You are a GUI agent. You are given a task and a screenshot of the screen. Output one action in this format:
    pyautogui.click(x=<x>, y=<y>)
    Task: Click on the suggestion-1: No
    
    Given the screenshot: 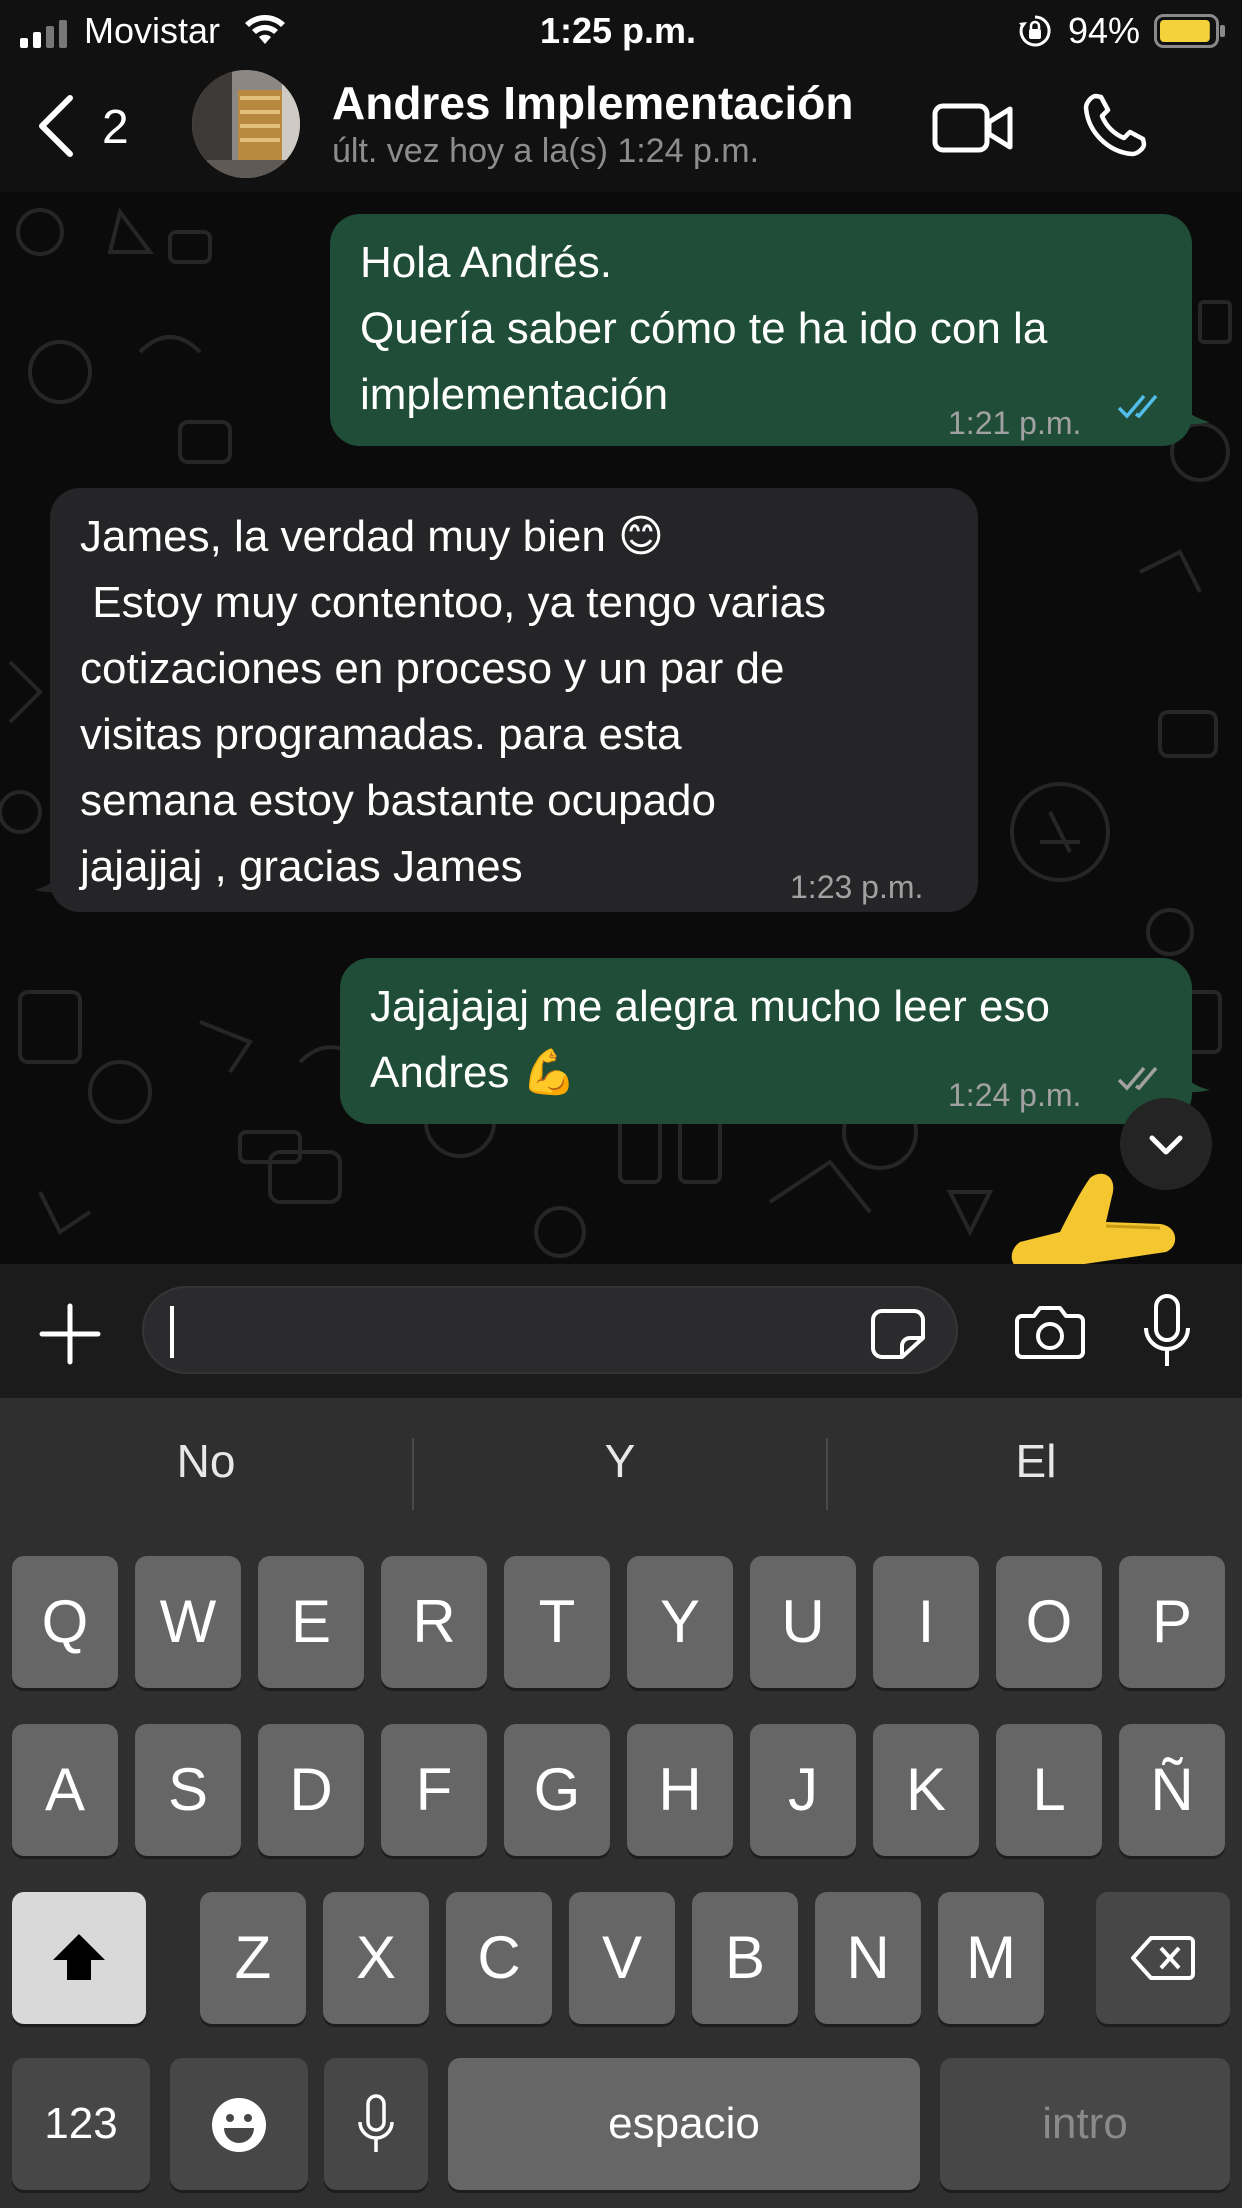 What is the action you would take?
    pyautogui.click(x=206, y=1461)
    